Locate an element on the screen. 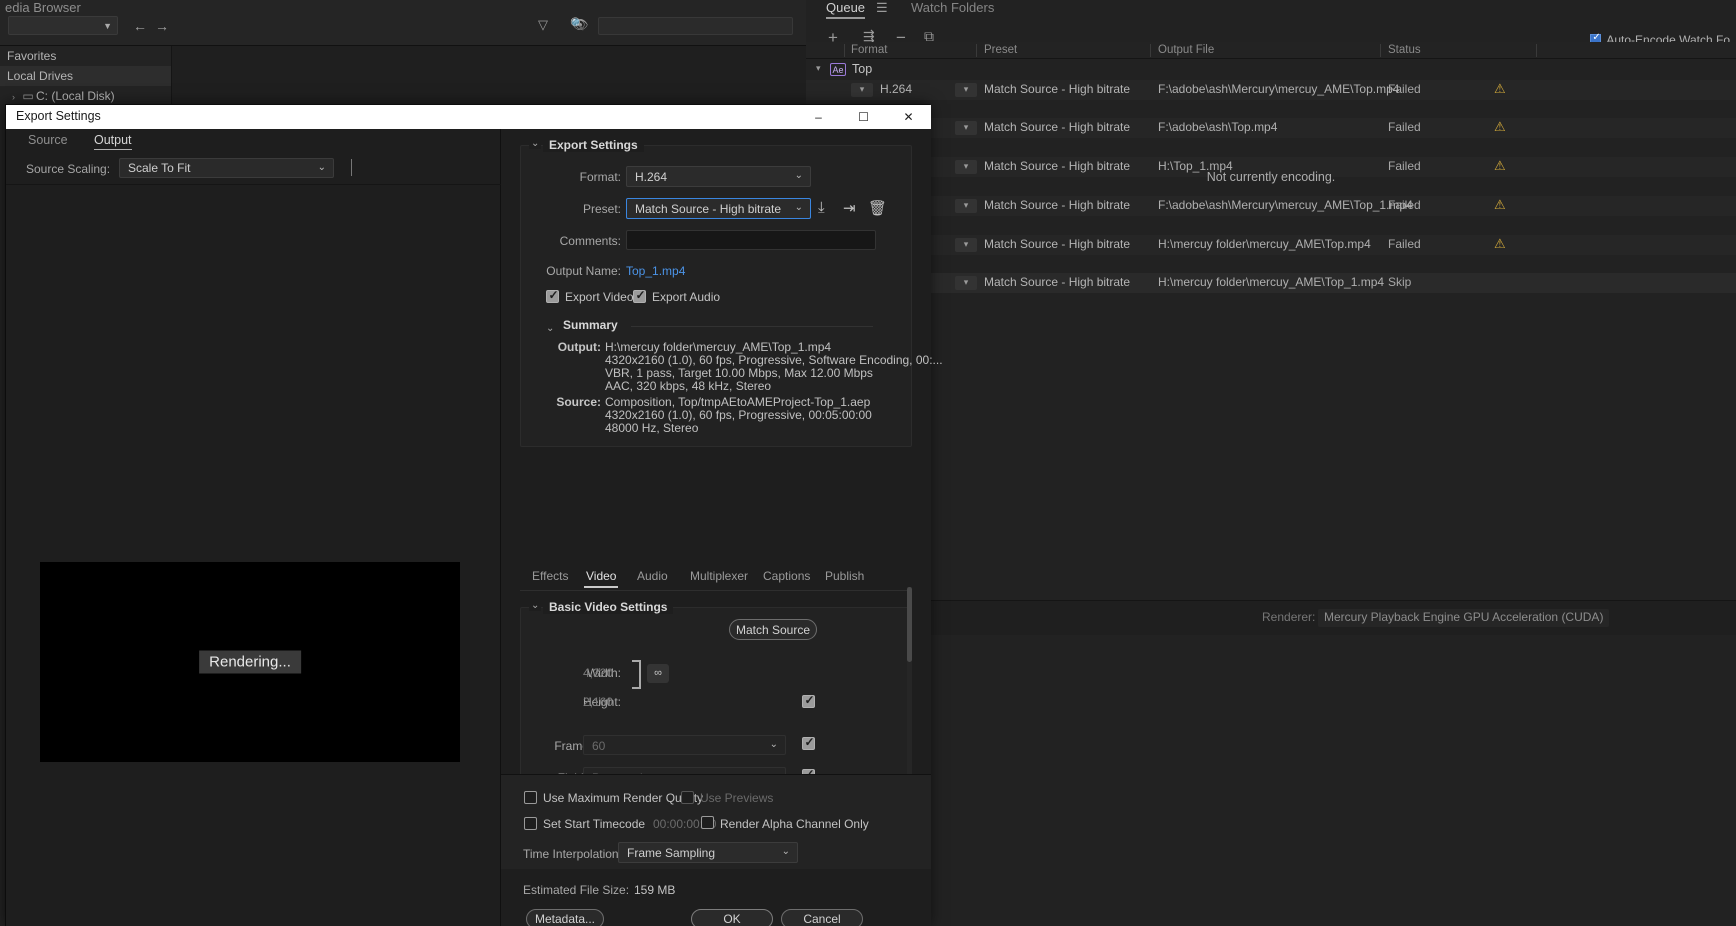  preset-select: Match Source - High bitrate ⌄ is located at coordinates (718, 208).